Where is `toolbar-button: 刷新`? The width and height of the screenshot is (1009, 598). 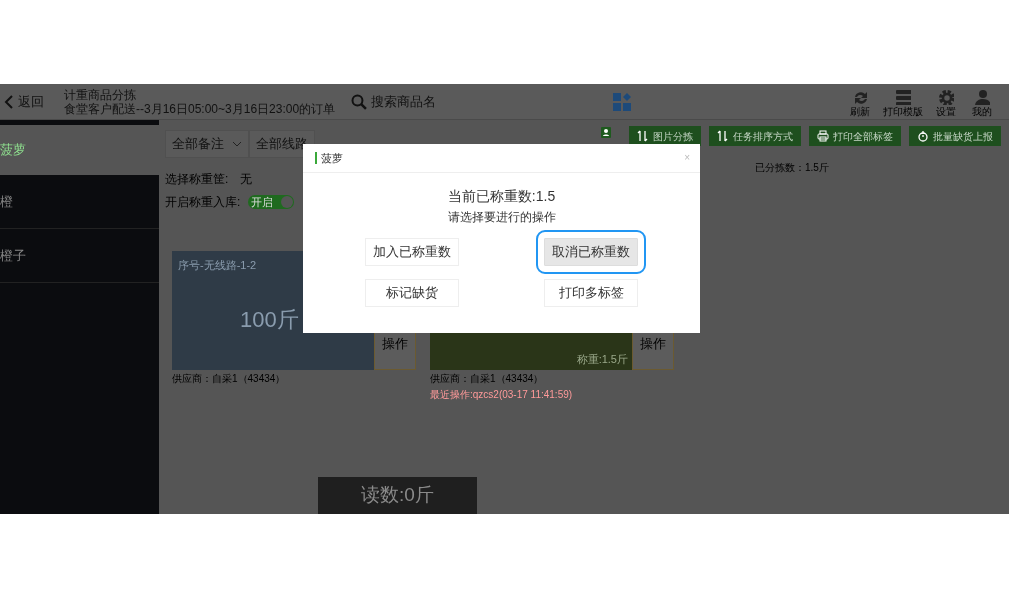
toolbar-button: 刷新 is located at coordinates (860, 104).